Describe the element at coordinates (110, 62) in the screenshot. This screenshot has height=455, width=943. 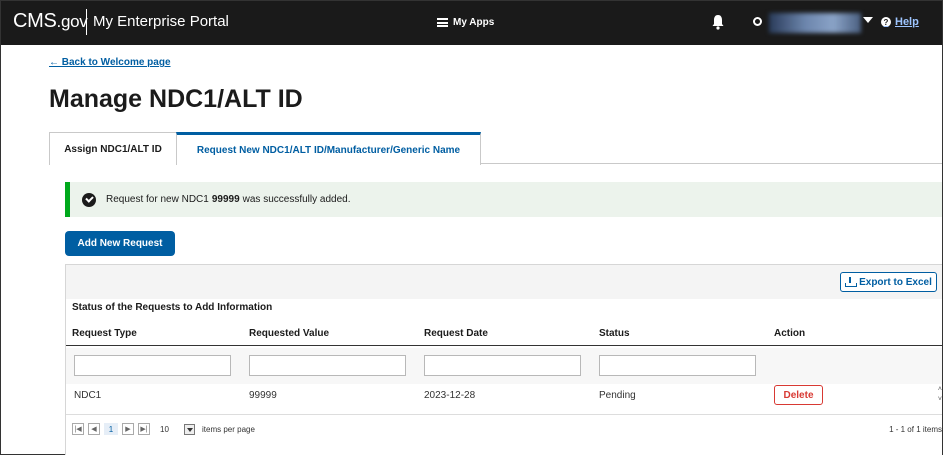
I see `back-to-welcome-link: ← Back to Welcome page` at that location.